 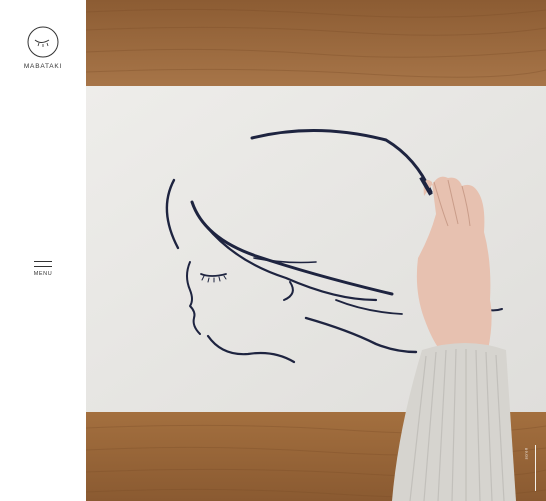 What do you see at coordinates (43, 66) in the screenshot?
I see `logo-text: MABATAKI` at bounding box center [43, 66].